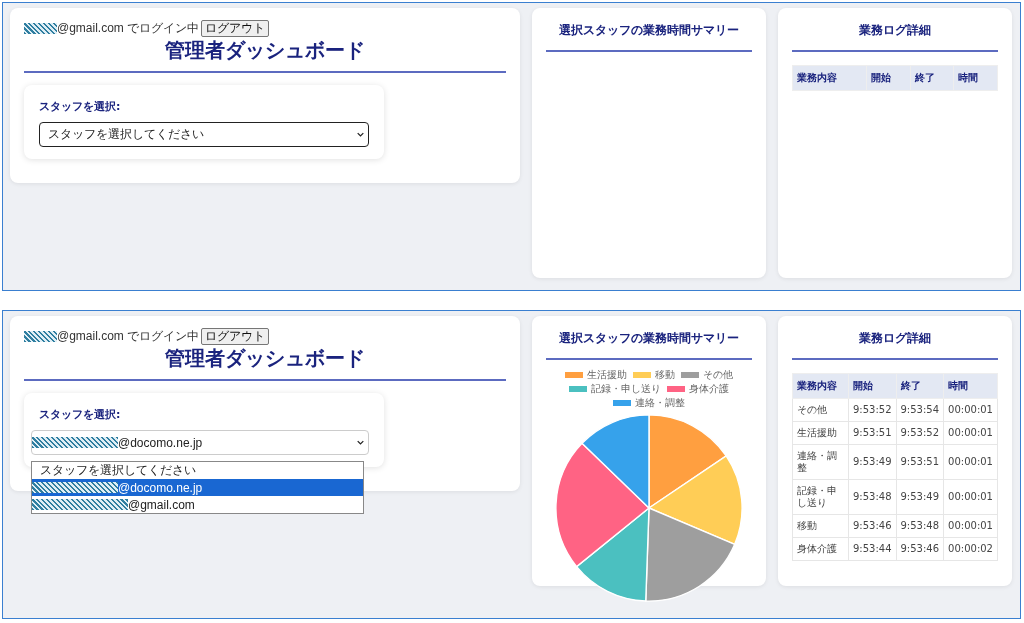  Describe the element at coordinates (920, 410) in the screenshot. I see `table-cell: 9:53:54` at that location.